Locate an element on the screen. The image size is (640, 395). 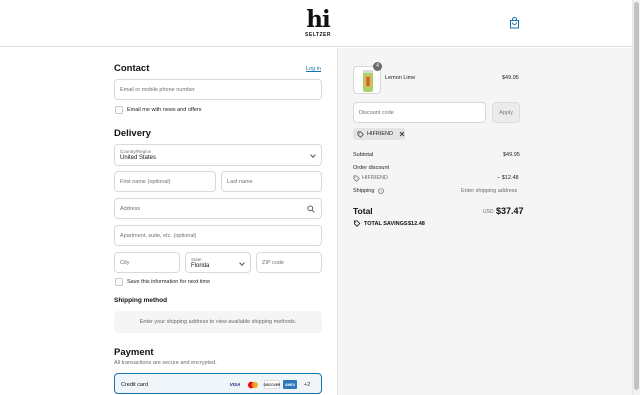
shipping-label: Shipping is located at coordinates (364, 191).